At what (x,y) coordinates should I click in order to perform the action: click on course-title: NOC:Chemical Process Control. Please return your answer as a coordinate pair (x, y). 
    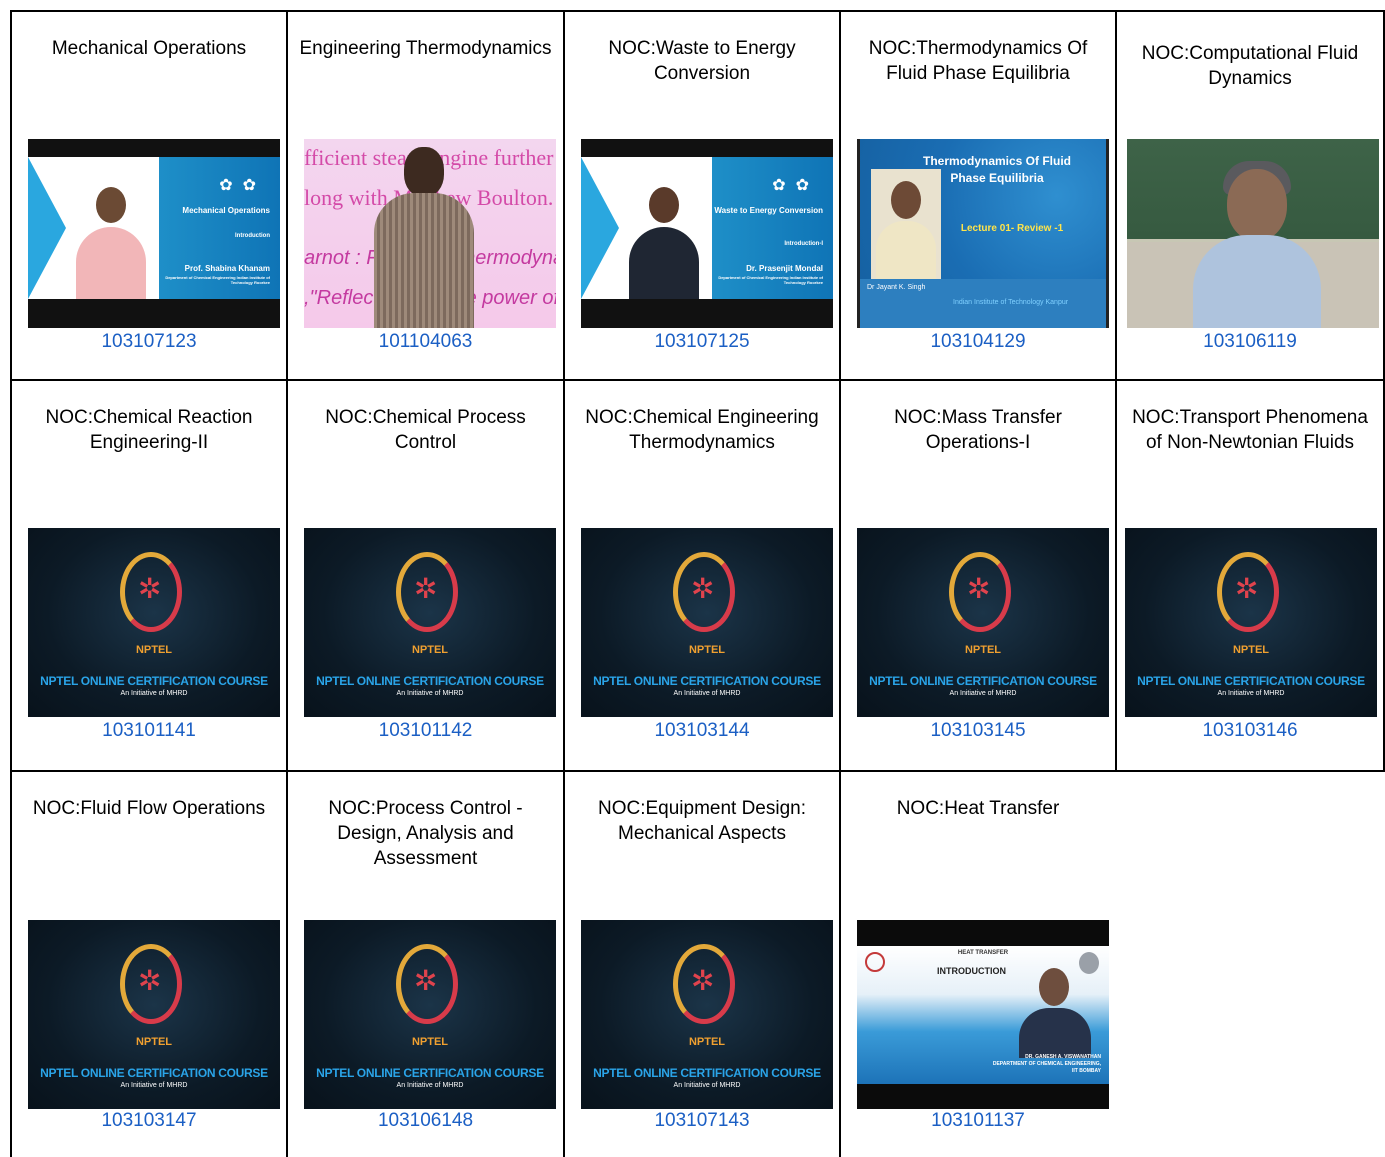
    Looking at the image, I should click on (425, 430).